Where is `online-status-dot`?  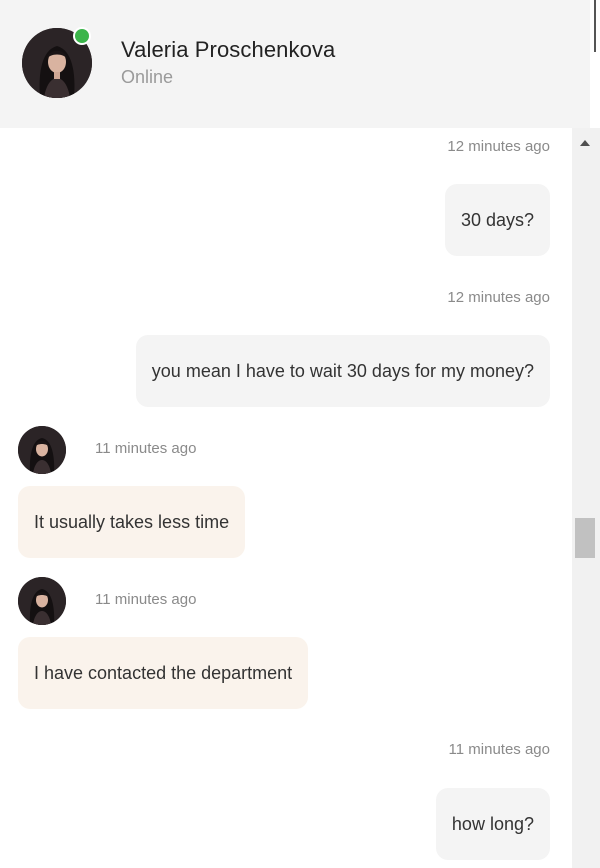
online-status-dot is located at coordinates (82, 36).